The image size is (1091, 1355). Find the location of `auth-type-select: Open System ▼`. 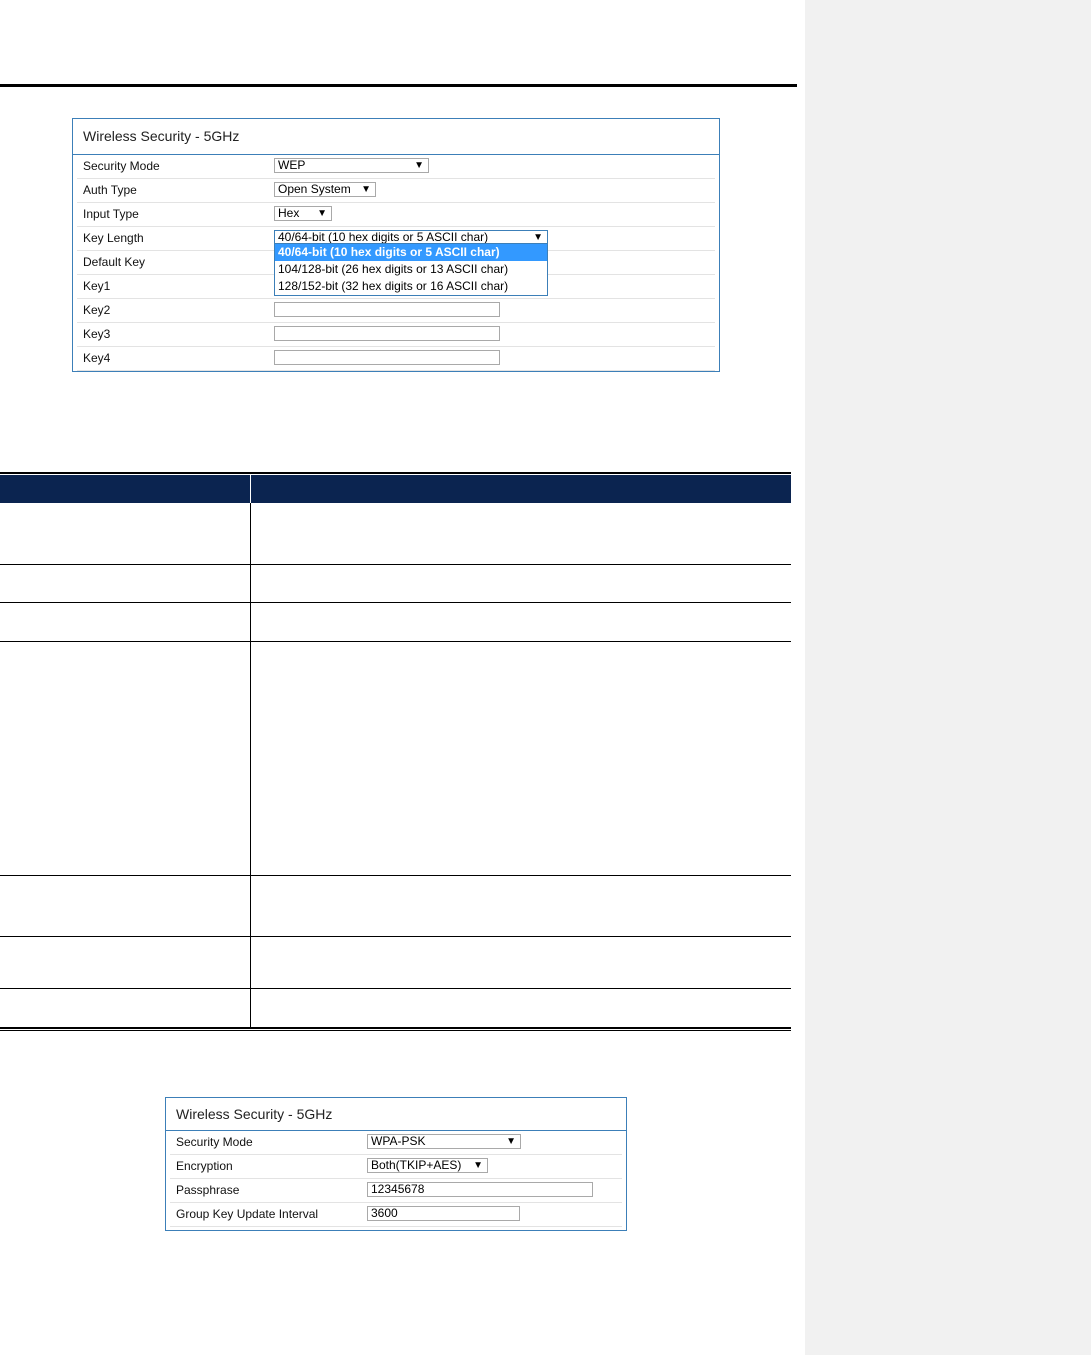

auth-type-select: Open System ▼ is located at coordinates (325, 189).